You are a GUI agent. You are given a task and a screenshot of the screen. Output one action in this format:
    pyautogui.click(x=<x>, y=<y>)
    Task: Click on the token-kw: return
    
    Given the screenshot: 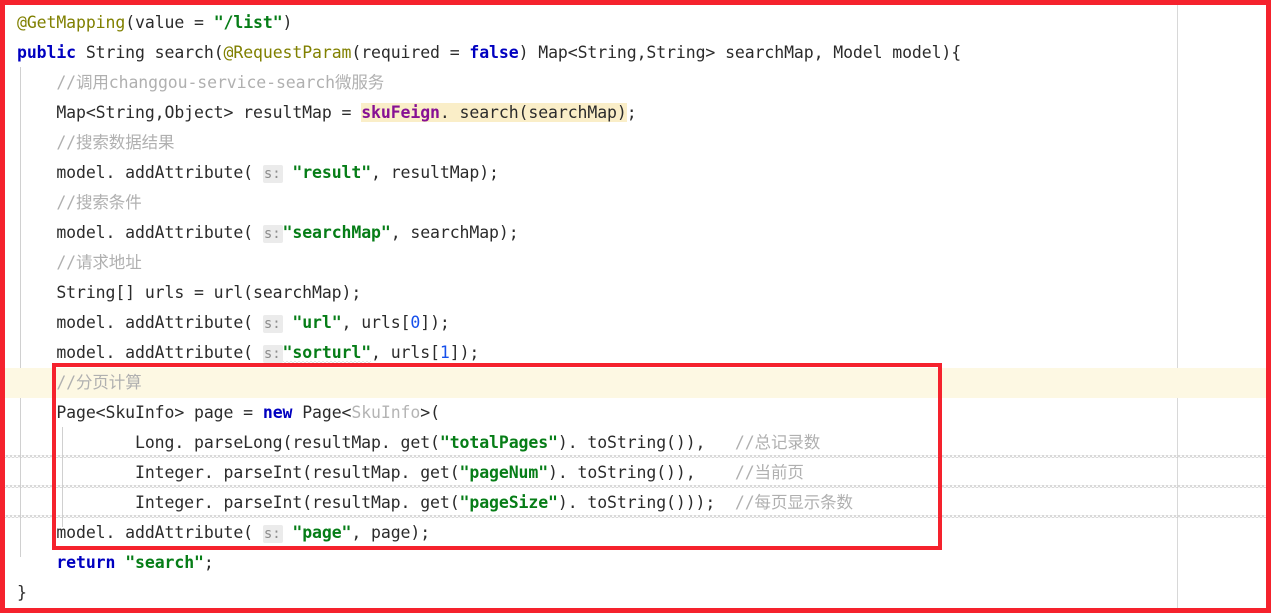 What is the action you would take?
    pyautogui.click(x=86, y=562)
    